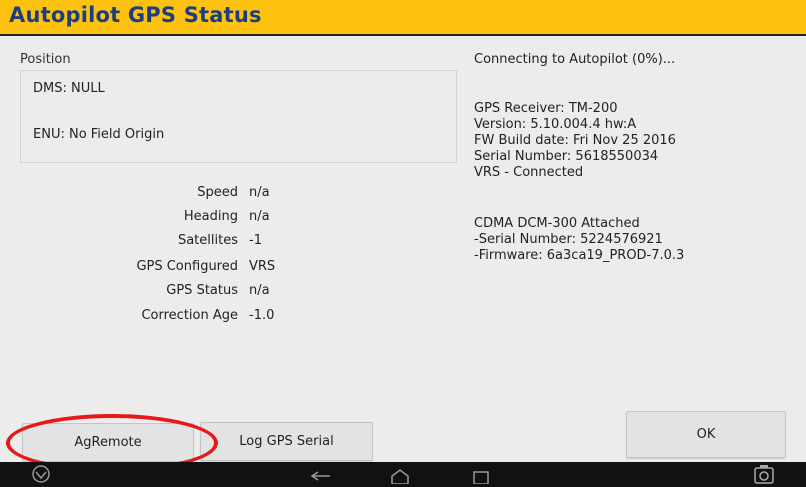  What do you see at coordinates (69, 88) in the screenshot?
I see `dms-readout: DMS: NULL` at bounding box center [69, 88].